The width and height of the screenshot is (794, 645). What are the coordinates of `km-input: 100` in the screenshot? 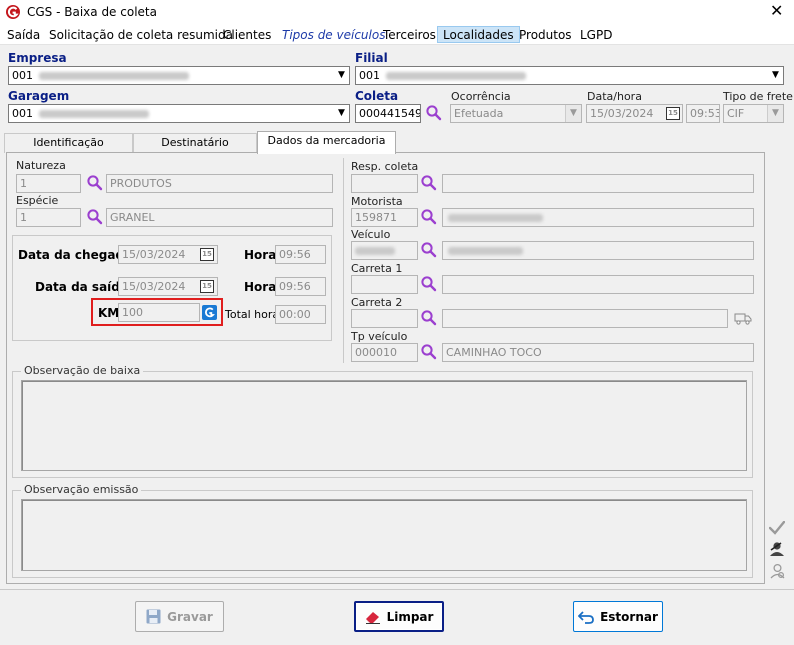 It's located at (159, 312).